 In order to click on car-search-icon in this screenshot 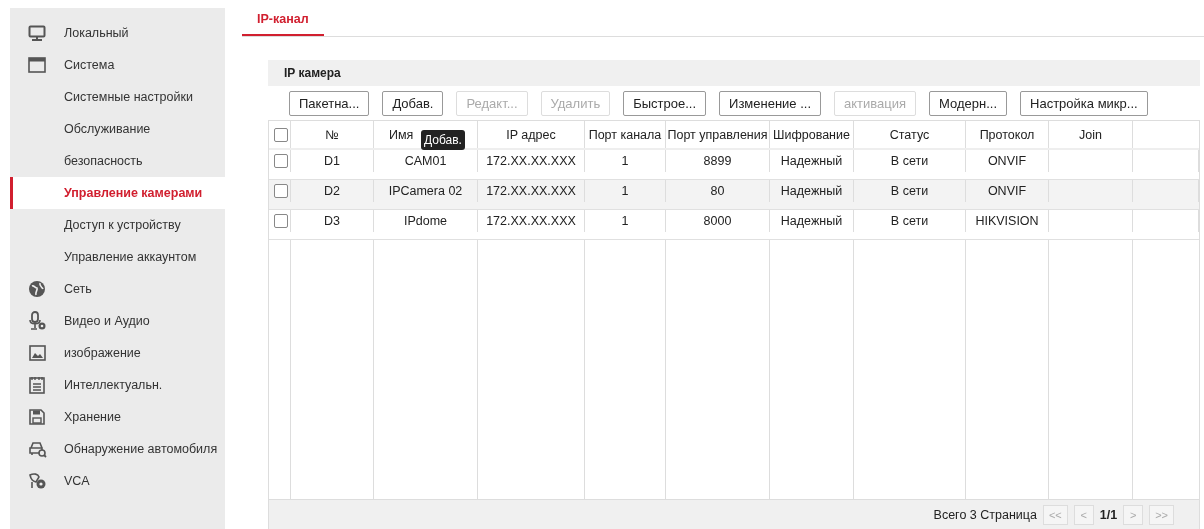, I will do `click(37, 449)`.